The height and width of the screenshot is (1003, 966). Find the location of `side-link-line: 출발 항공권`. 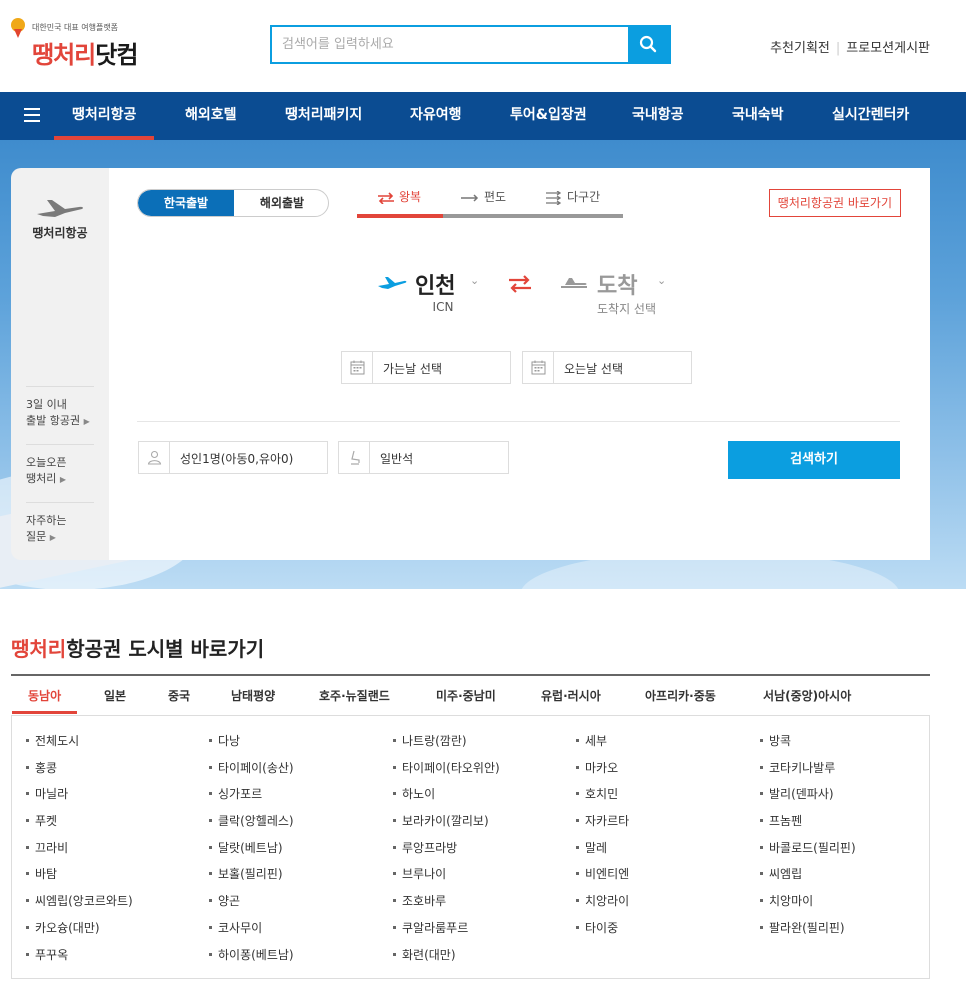

side-link-line: 출발 항공권 is located at coordinates (53, 420).